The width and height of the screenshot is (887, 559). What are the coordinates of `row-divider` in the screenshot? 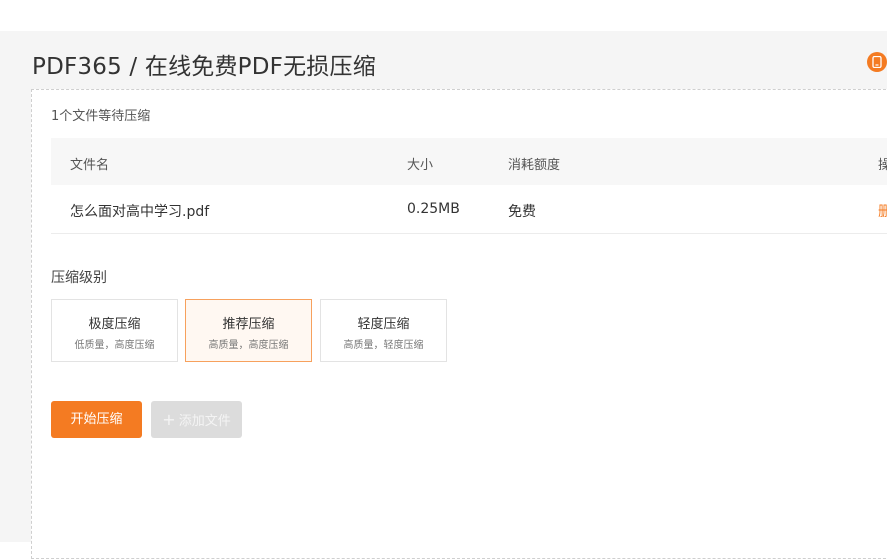 It's located at (469, 233).